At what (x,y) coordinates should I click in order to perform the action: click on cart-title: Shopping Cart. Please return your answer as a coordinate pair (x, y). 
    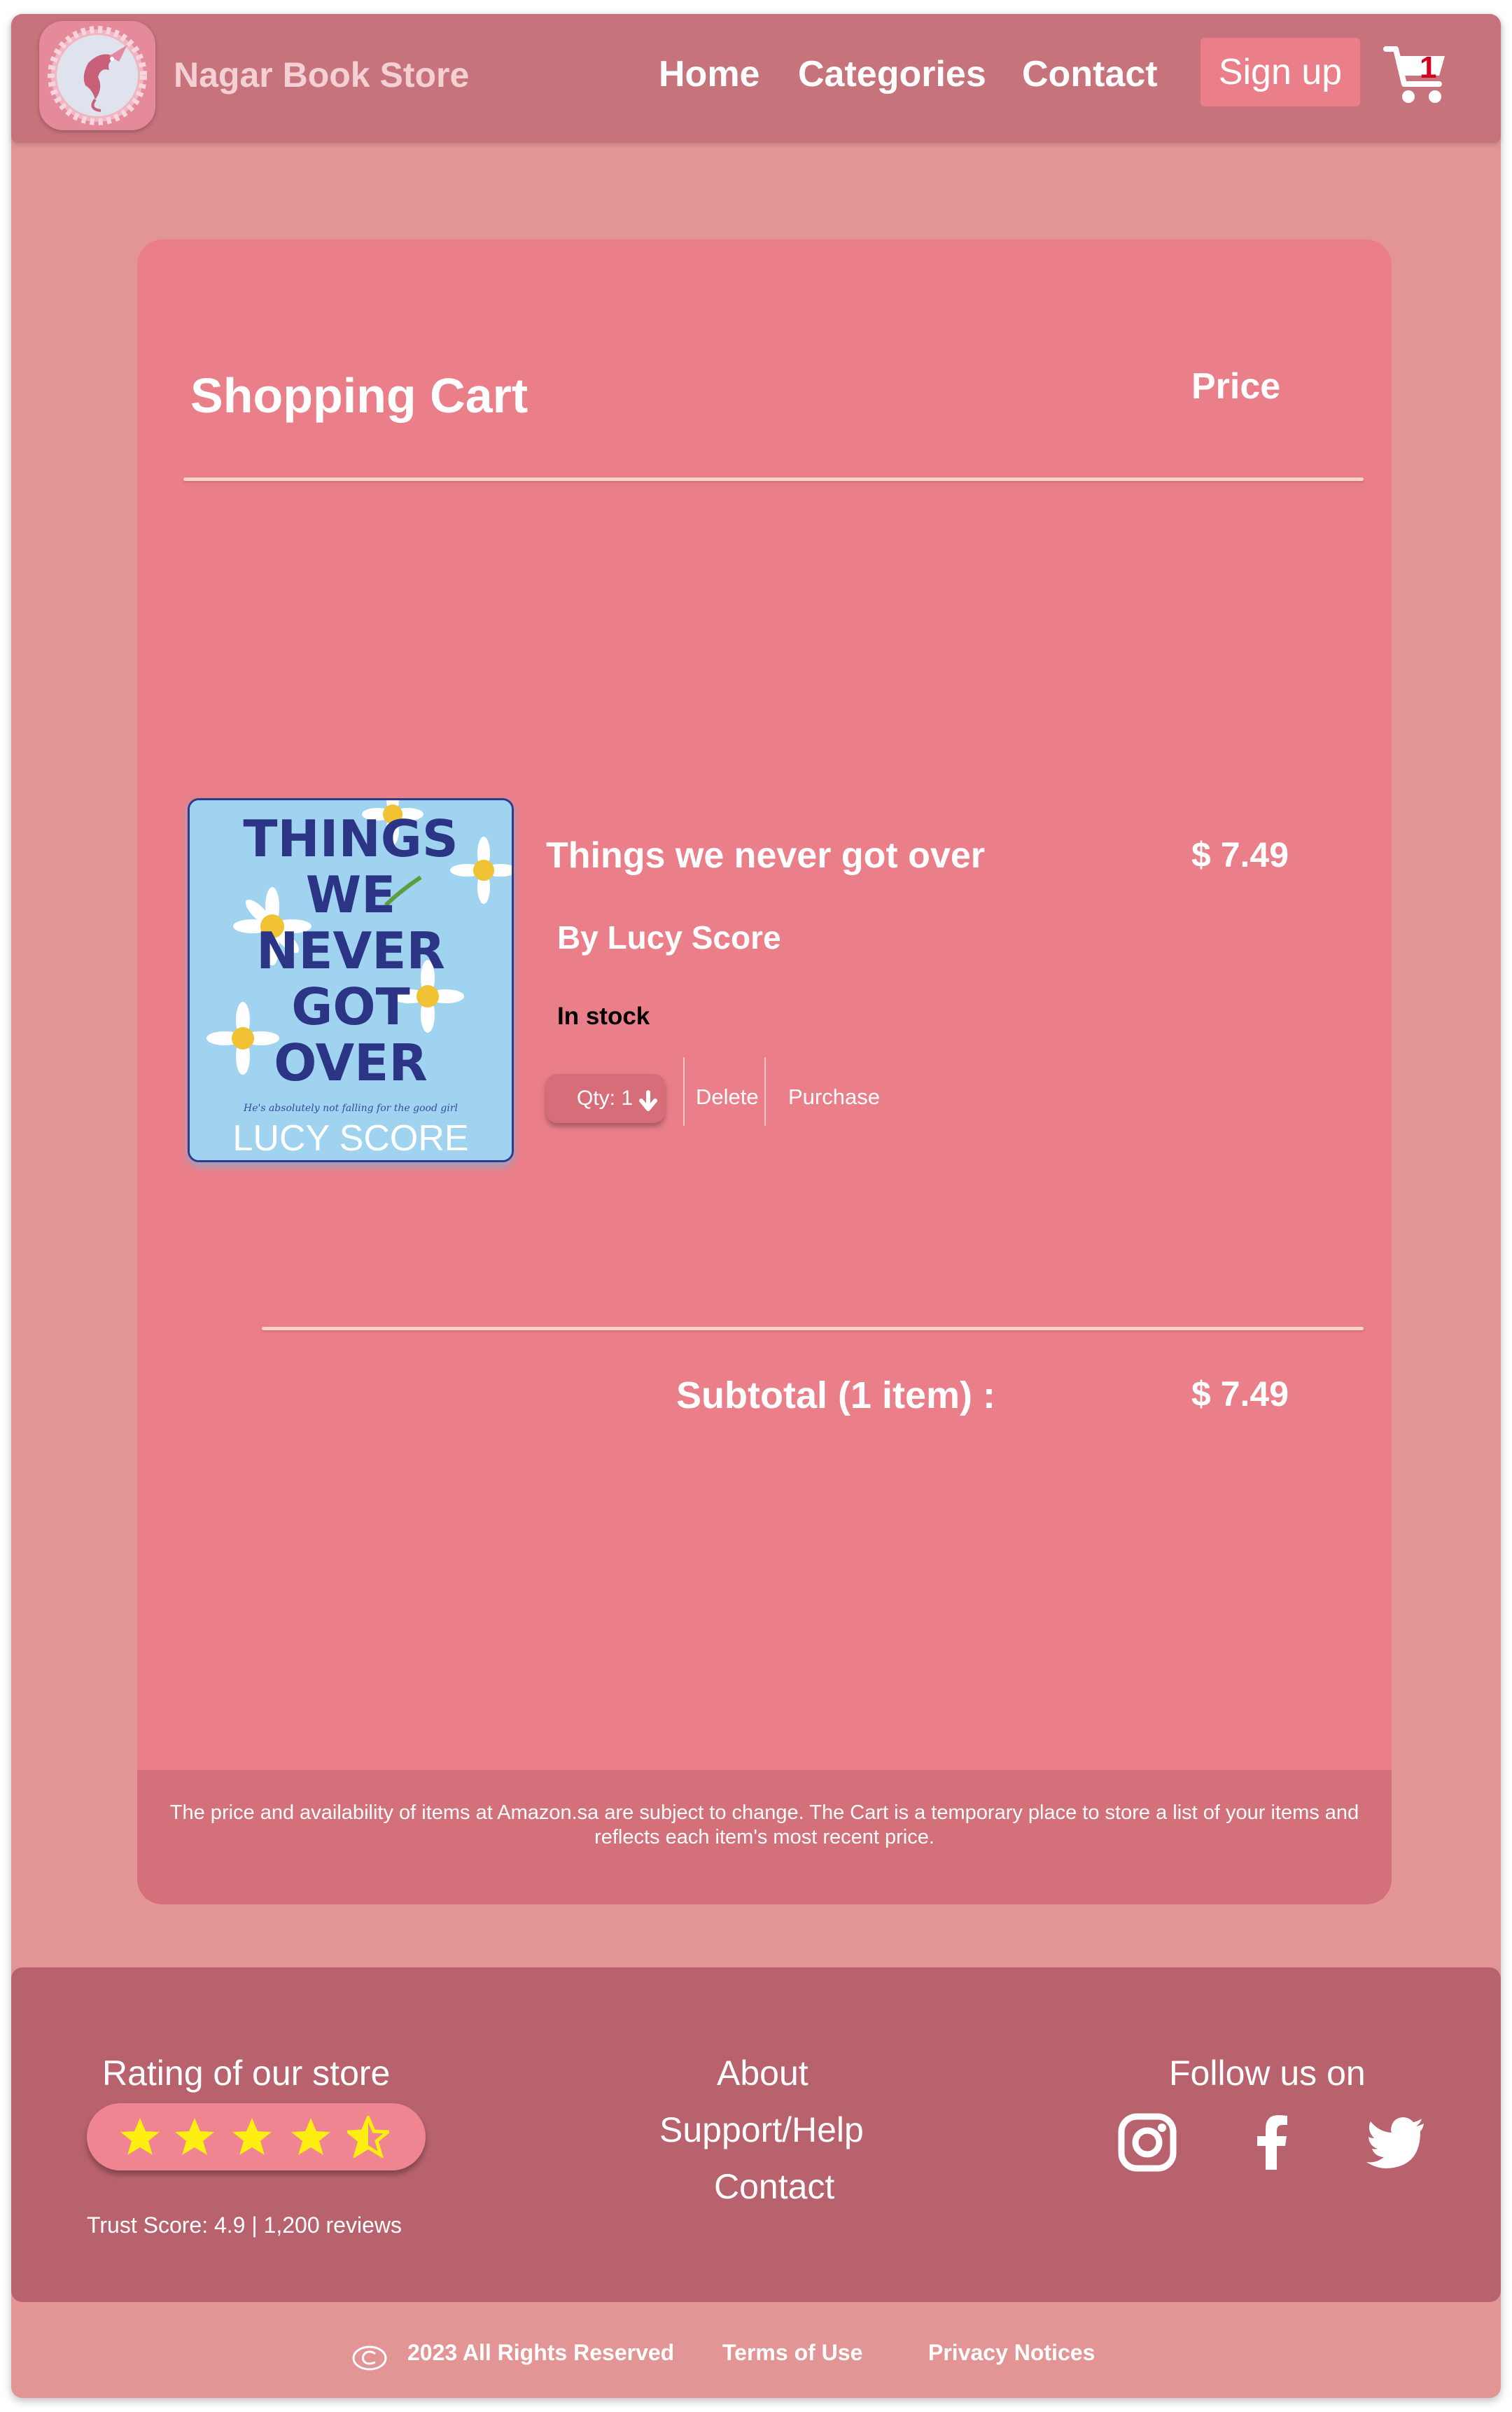
    Looking at the image, I should click on (359, 395).